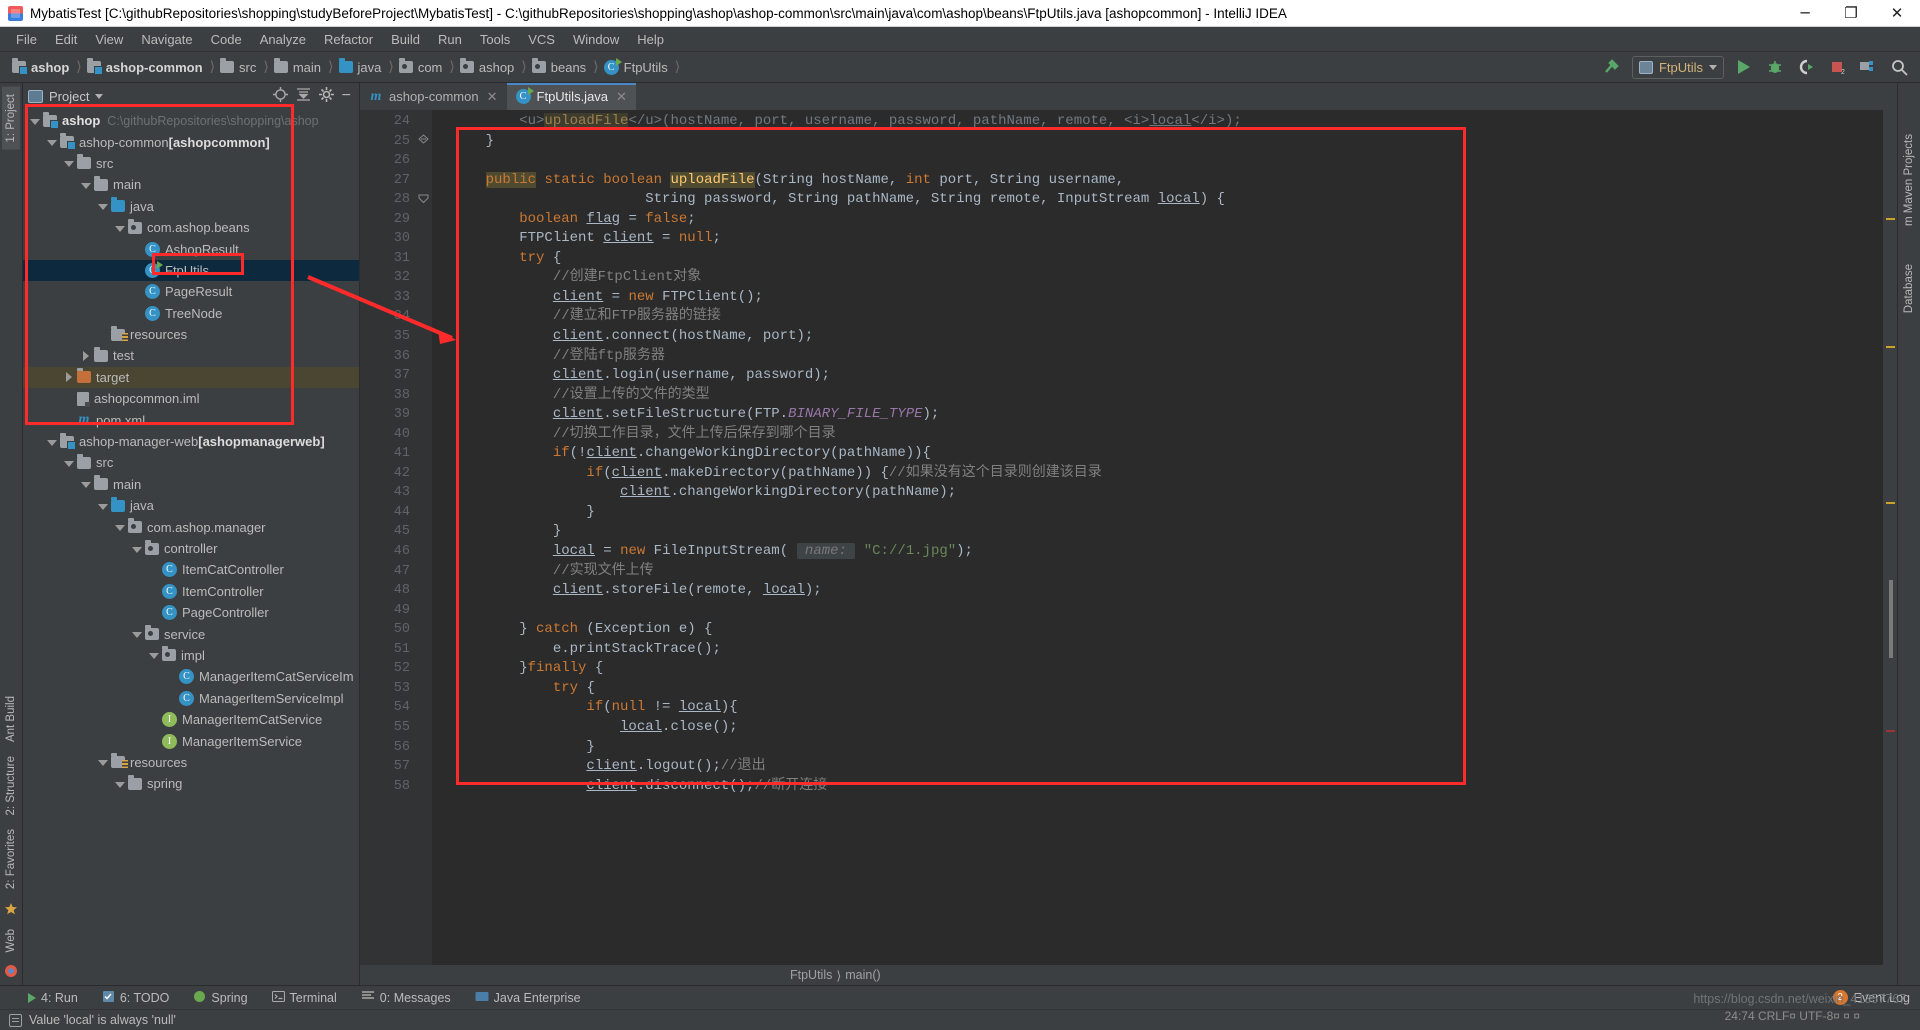 The width and height of the screenshot is (1920, 1030). Describe the element at coordinates (361, 67) in the screenshot. I see `breadcrumb-java: java` at that location.